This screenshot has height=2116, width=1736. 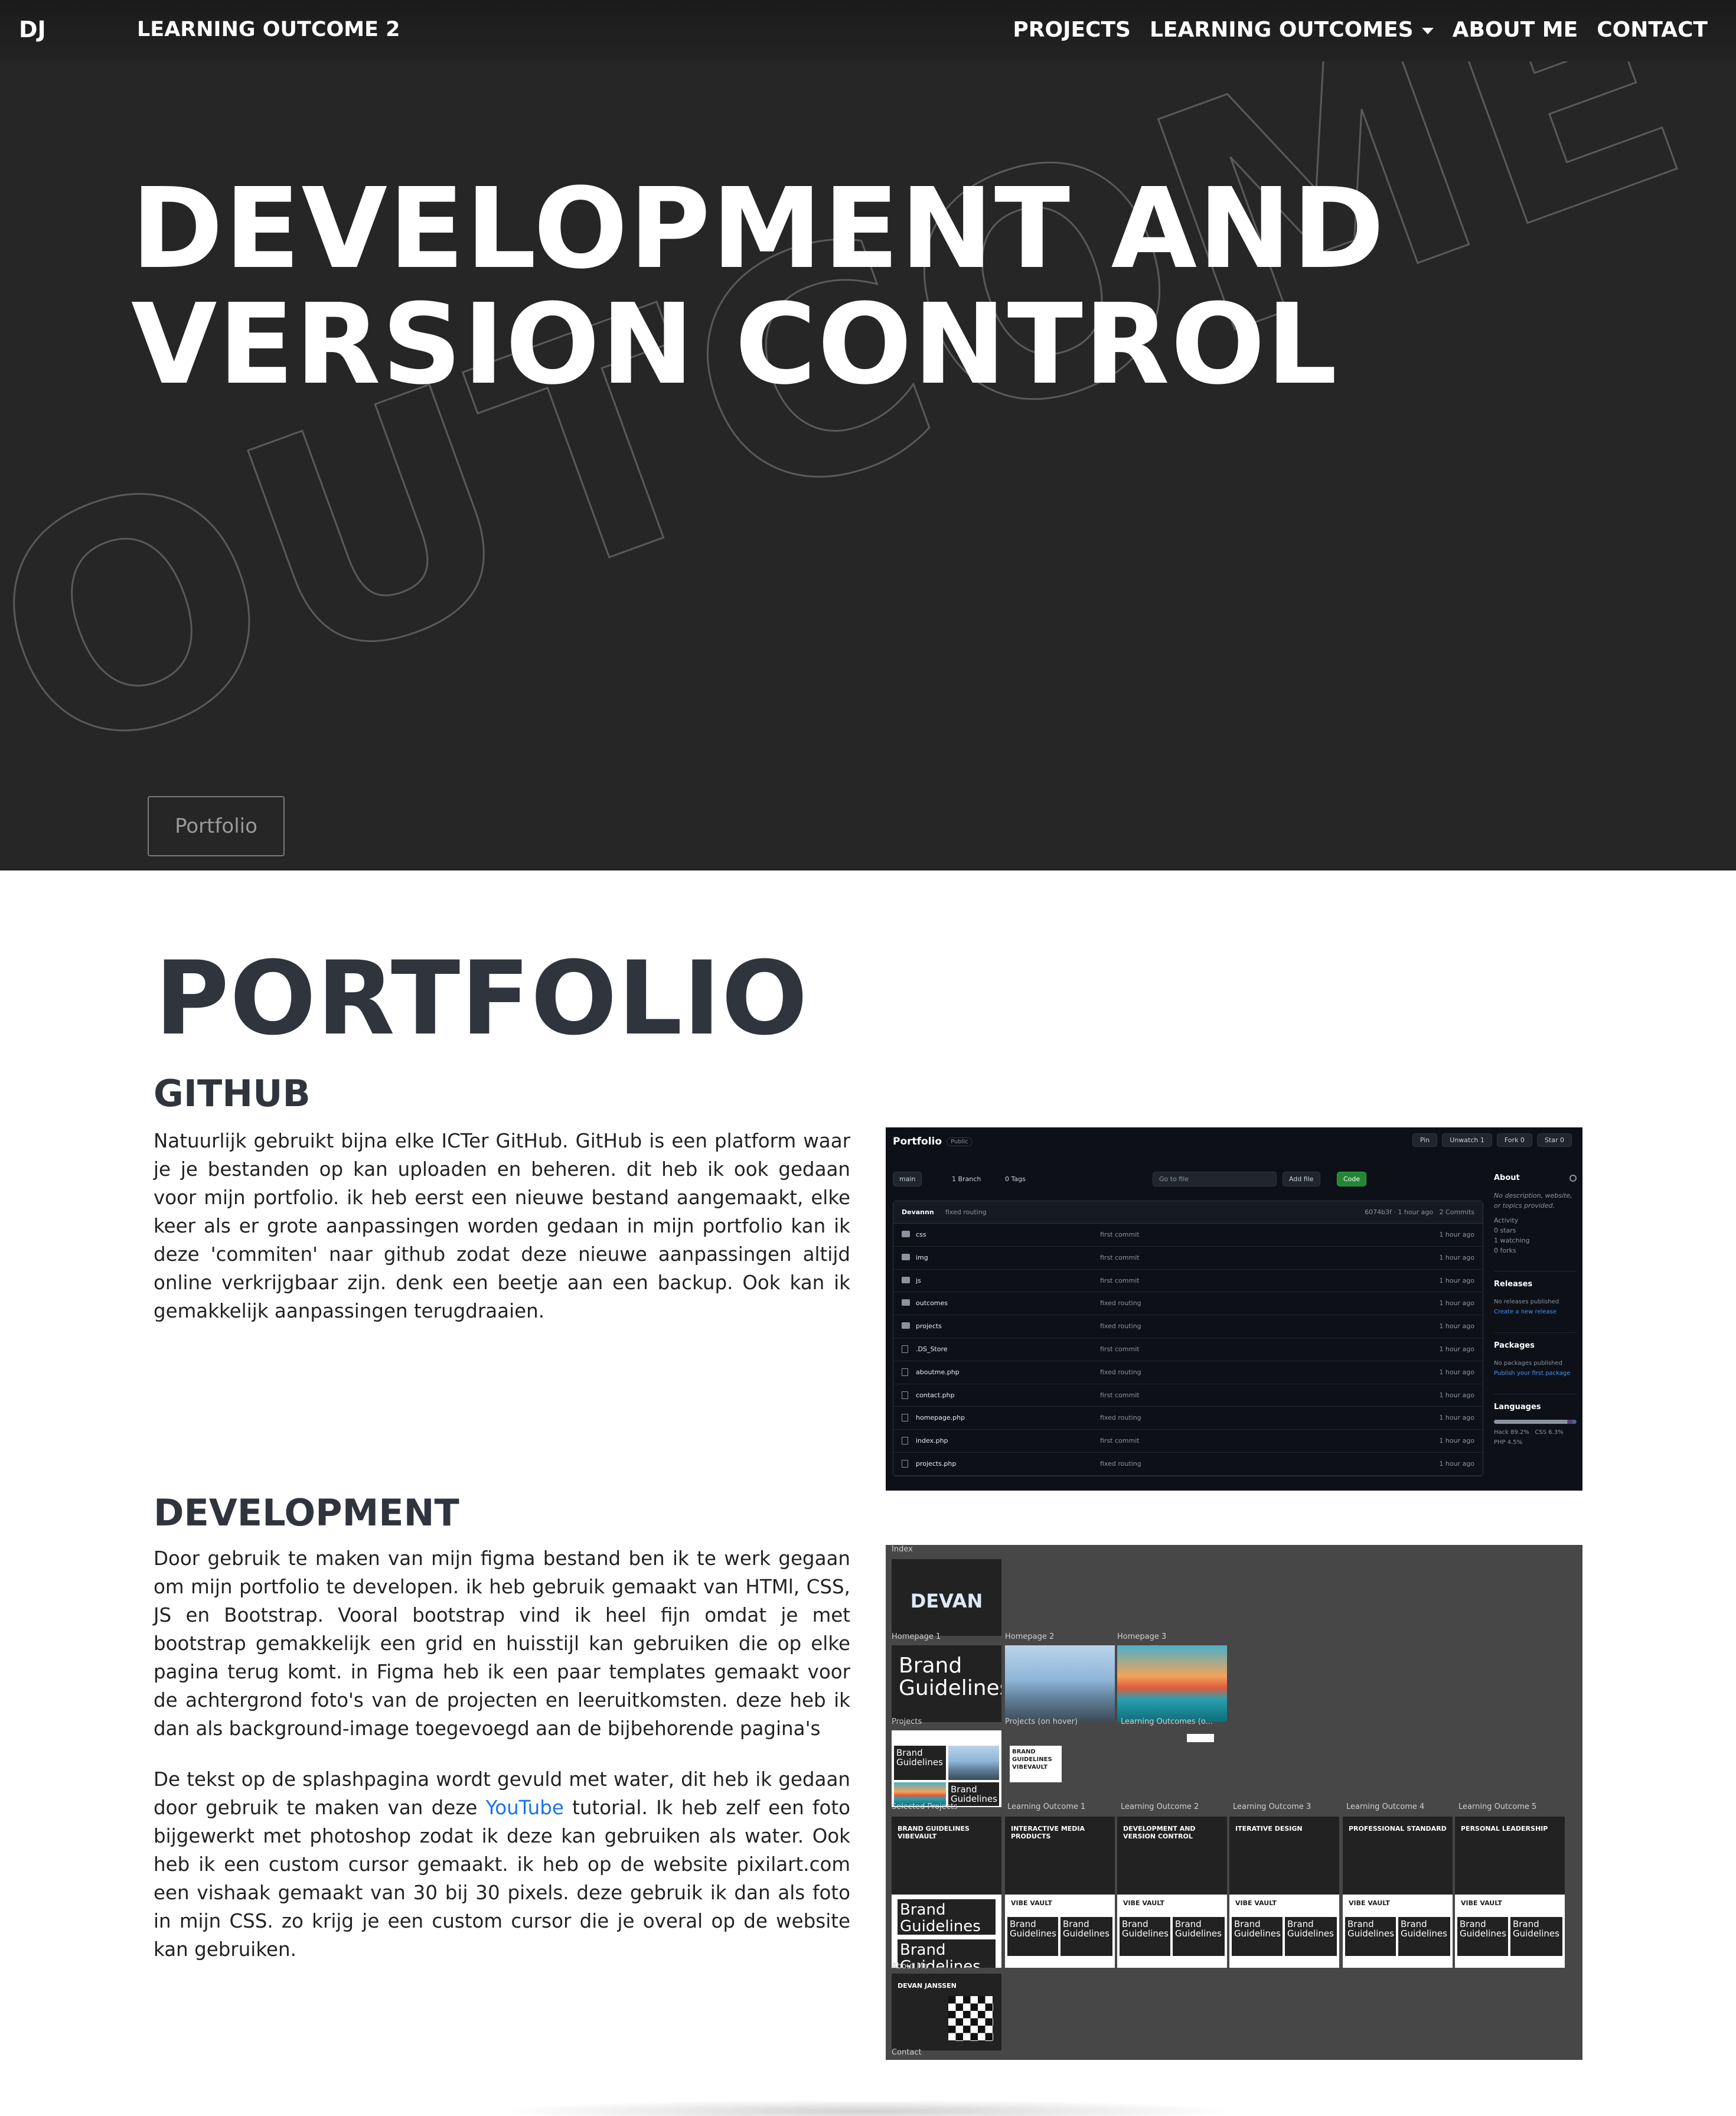 I want to click on nav-link-about-me: ABOUT ME, so click(x=1516, y=30).